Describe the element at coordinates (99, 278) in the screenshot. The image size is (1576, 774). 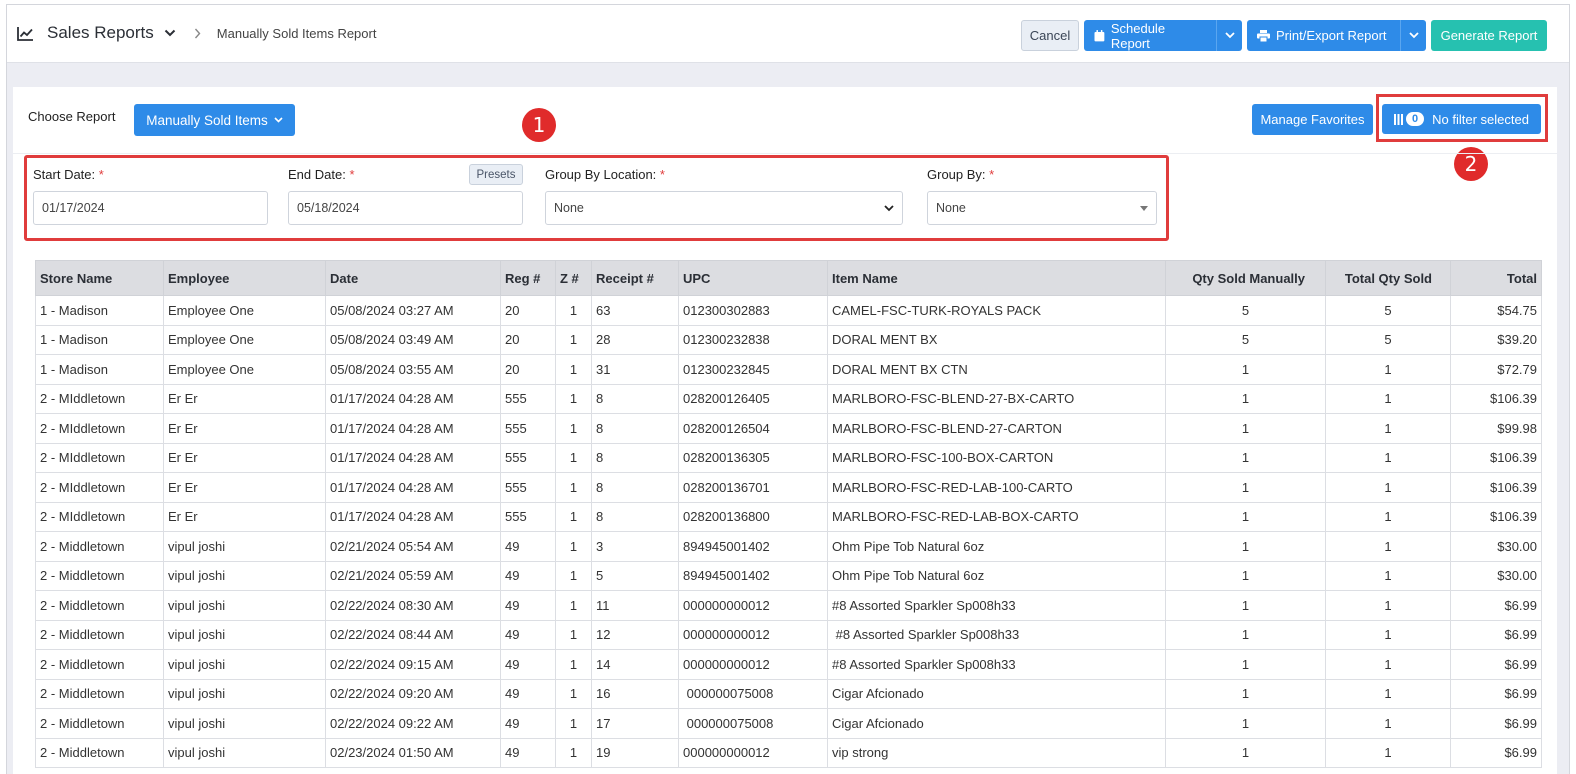
I see `column-header: Store Name` at that location.